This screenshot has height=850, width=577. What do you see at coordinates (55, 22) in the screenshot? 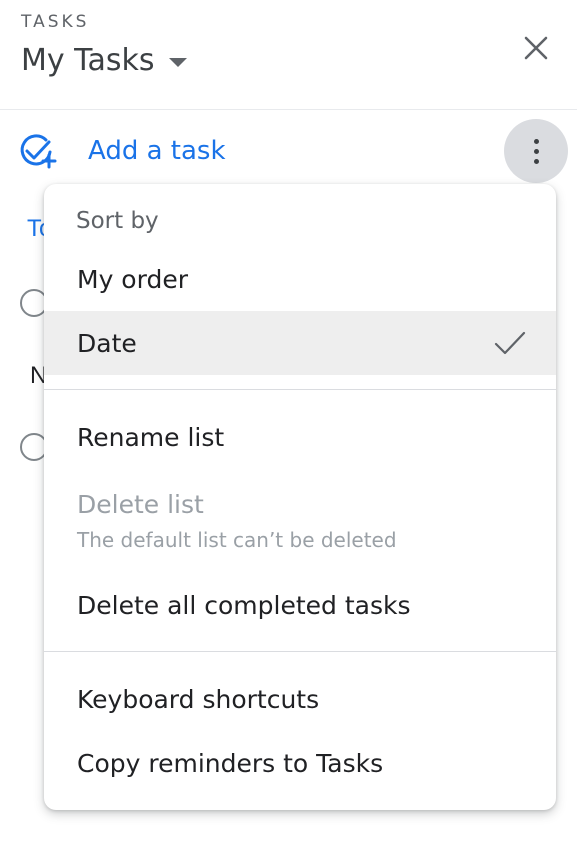
I see `app-label: TASKS` at bounding box center [55, 22].